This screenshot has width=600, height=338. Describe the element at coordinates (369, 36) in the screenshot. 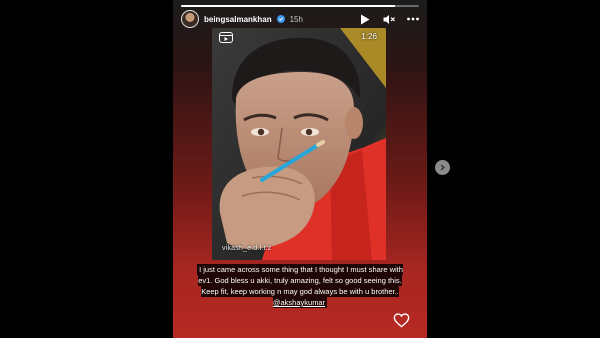

I see `video-duration: 1:26` at that location.